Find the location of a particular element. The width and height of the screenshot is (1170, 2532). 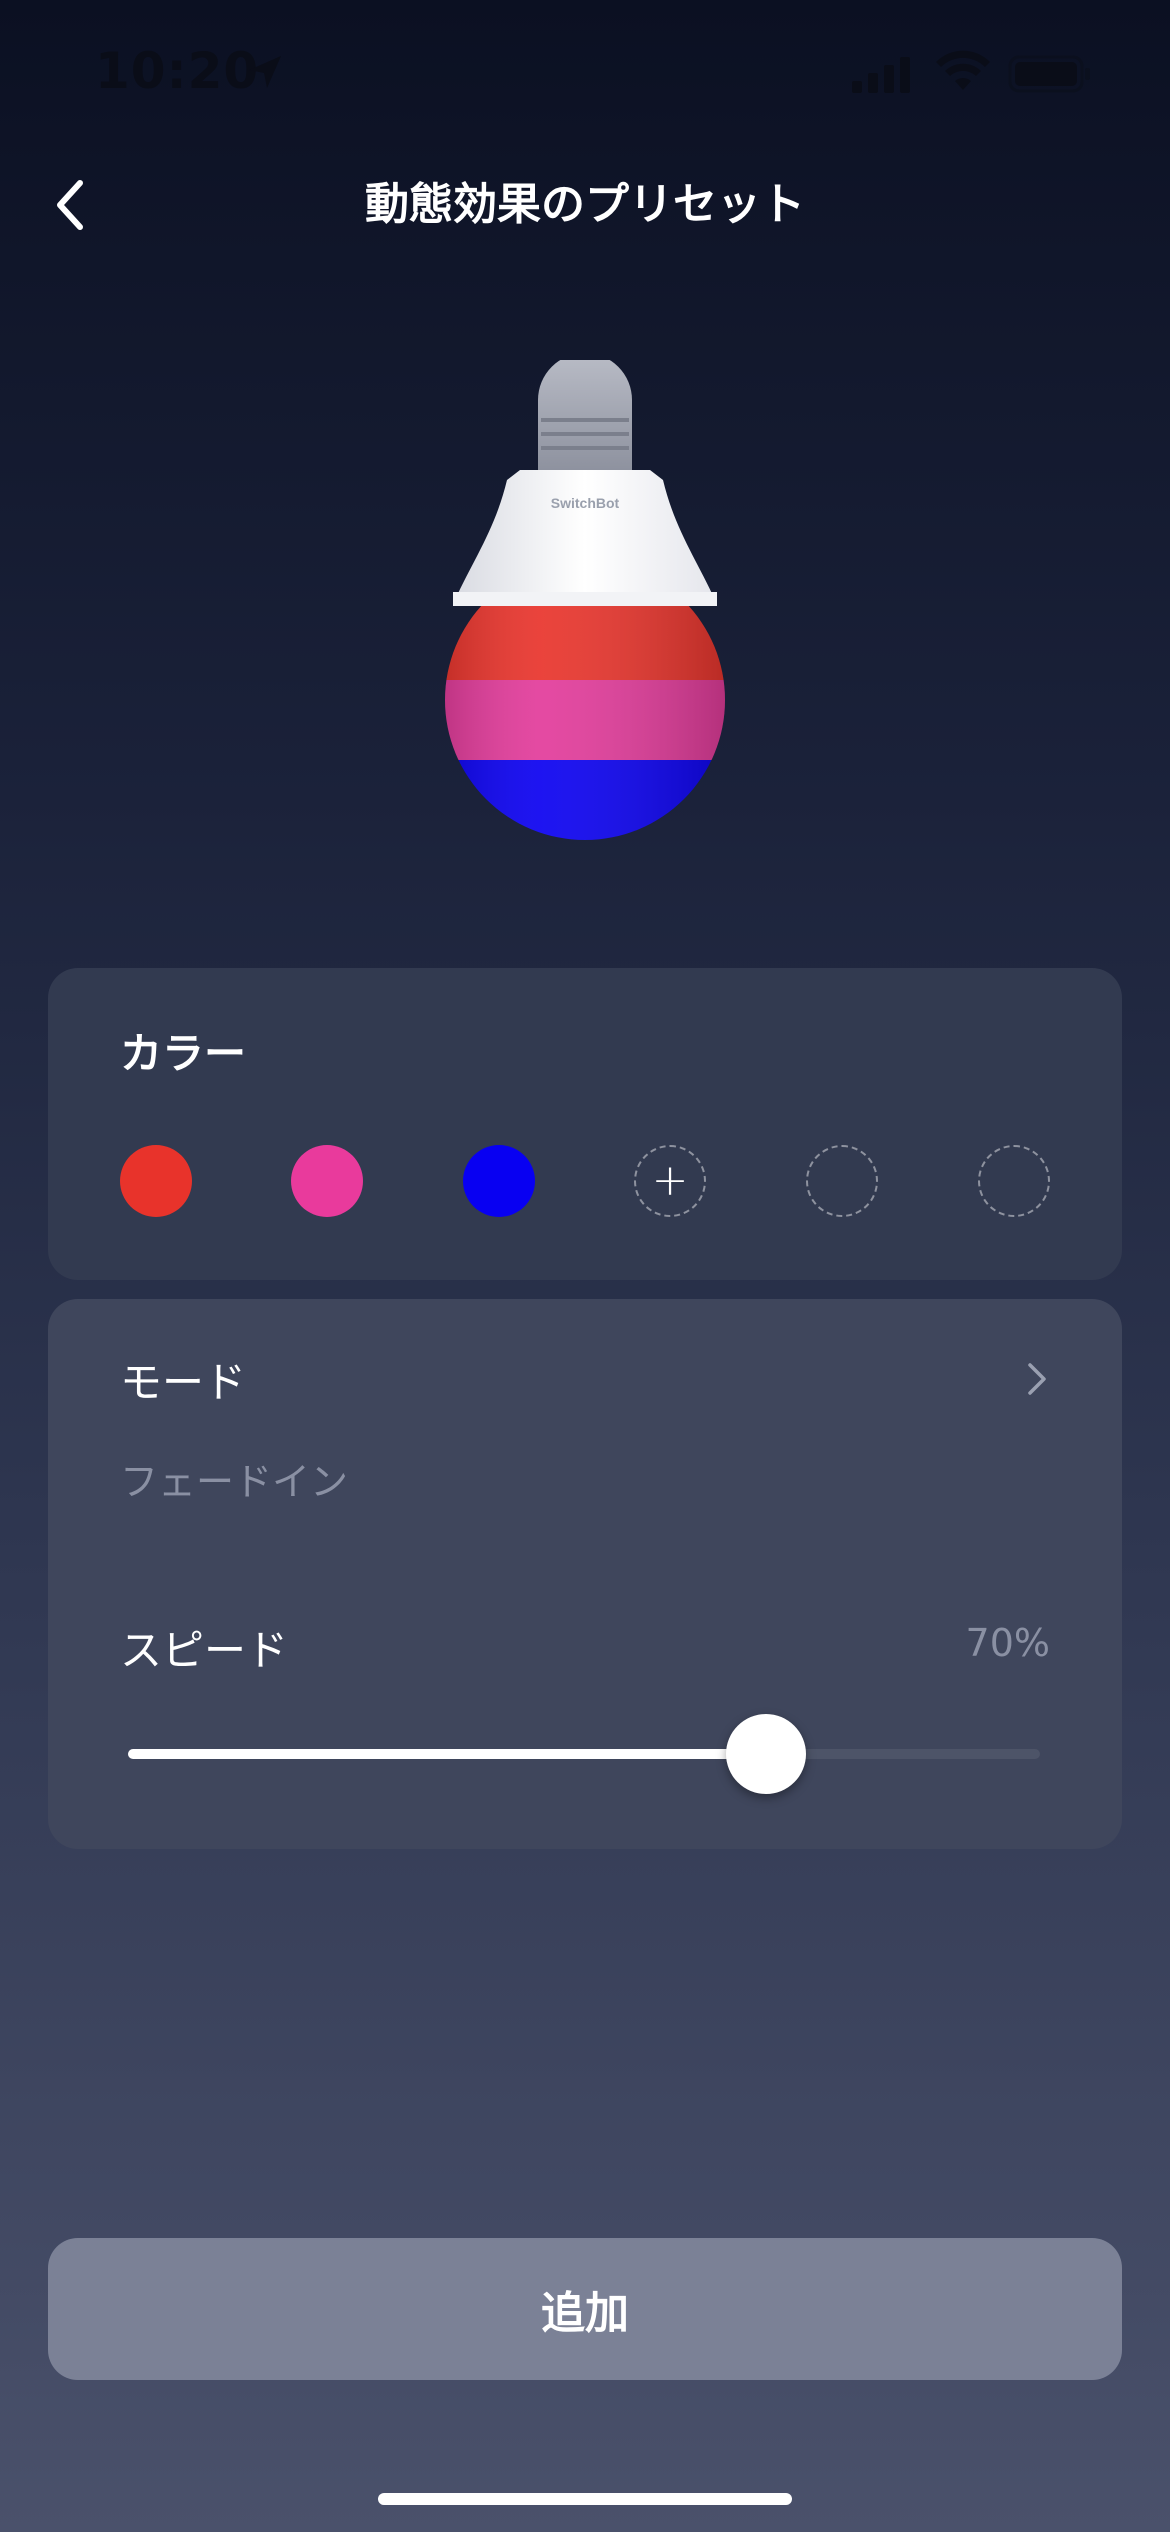

bulb-illustration: SwitchBot is located at coordinates (585, 600).